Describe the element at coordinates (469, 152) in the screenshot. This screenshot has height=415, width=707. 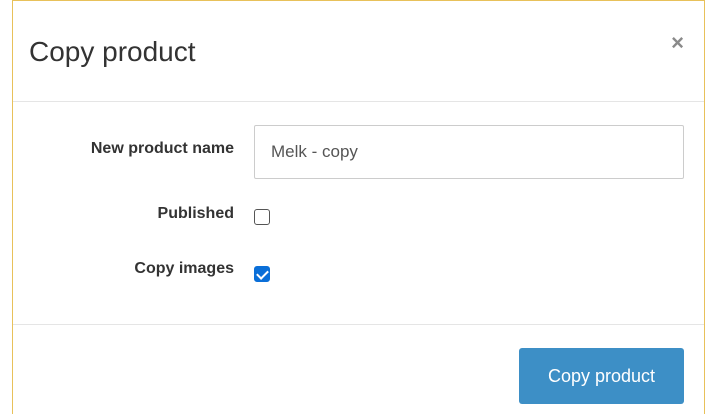
I see `product-name-input` at that location.